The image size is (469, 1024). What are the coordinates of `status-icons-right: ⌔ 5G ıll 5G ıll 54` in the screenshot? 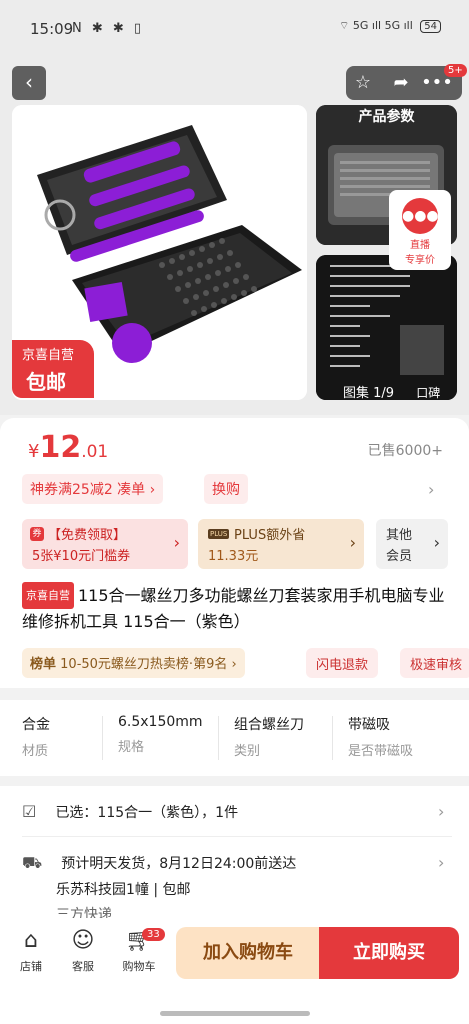 It's located at (390, 26).